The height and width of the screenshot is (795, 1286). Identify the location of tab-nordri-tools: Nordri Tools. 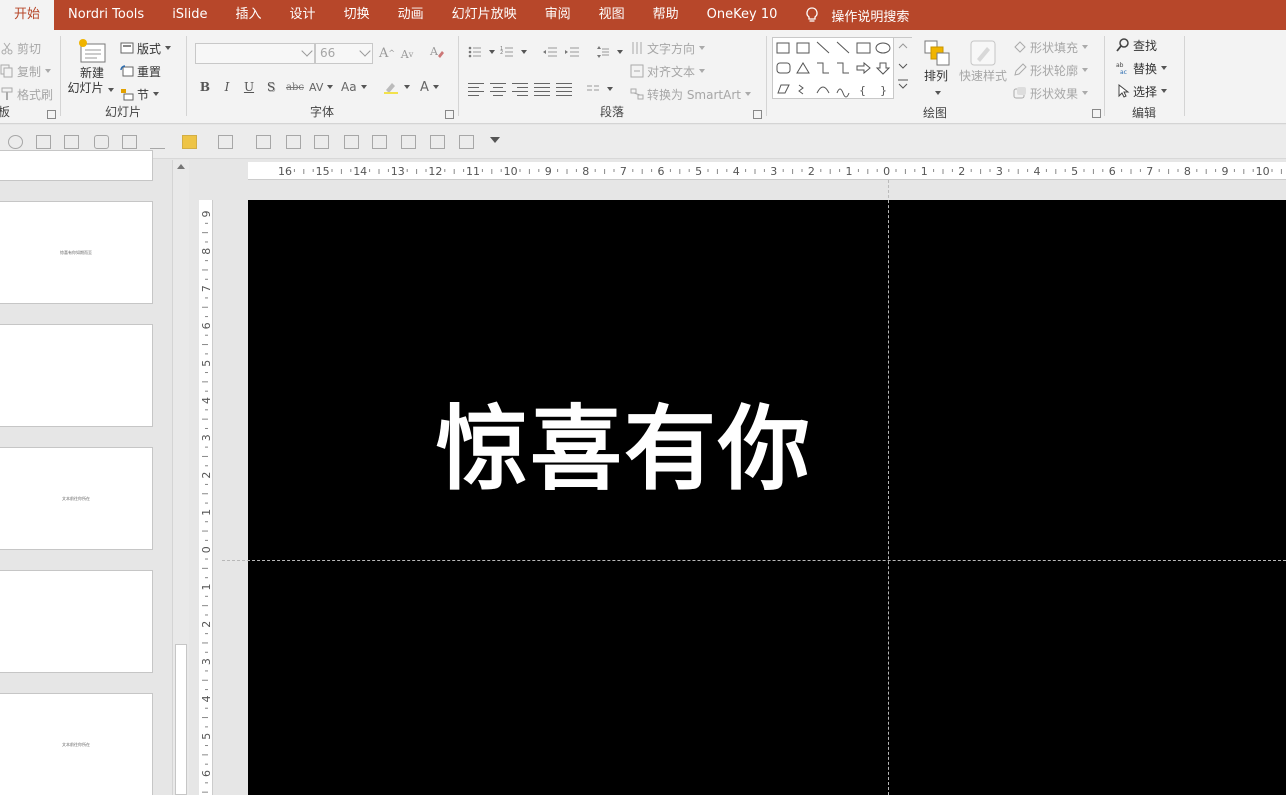
(106, 15).